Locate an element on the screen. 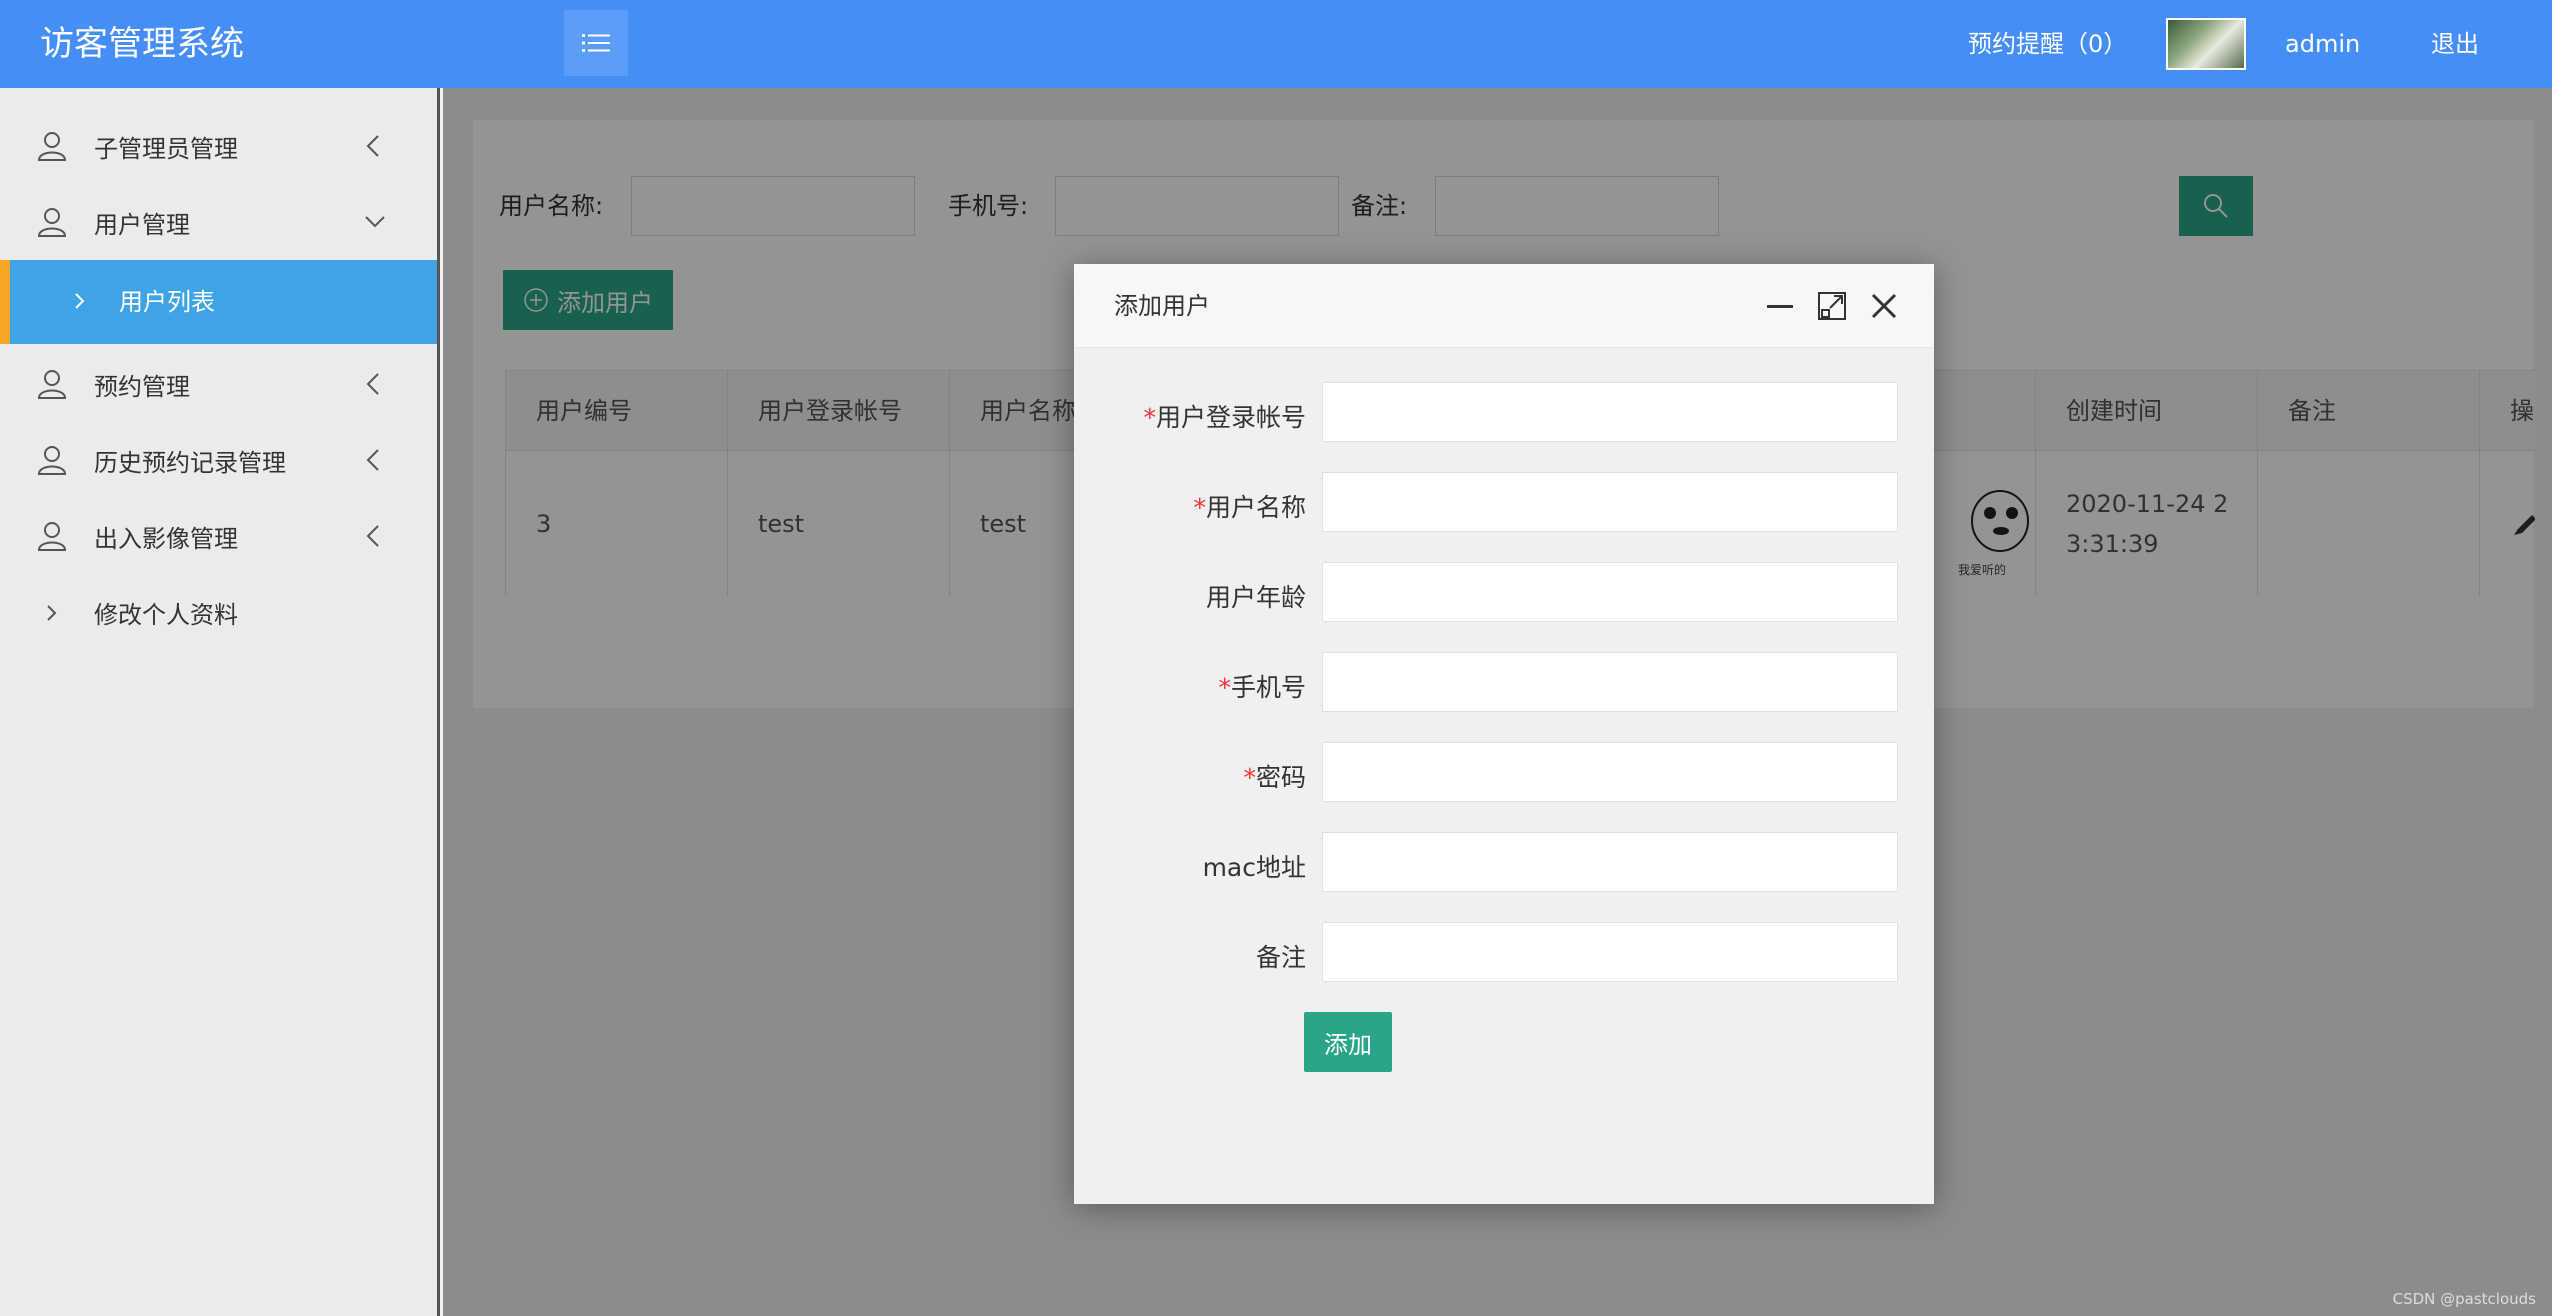 This screenshot has width=2552, height=1316. phone-input is located at coordinates (1610, 682).